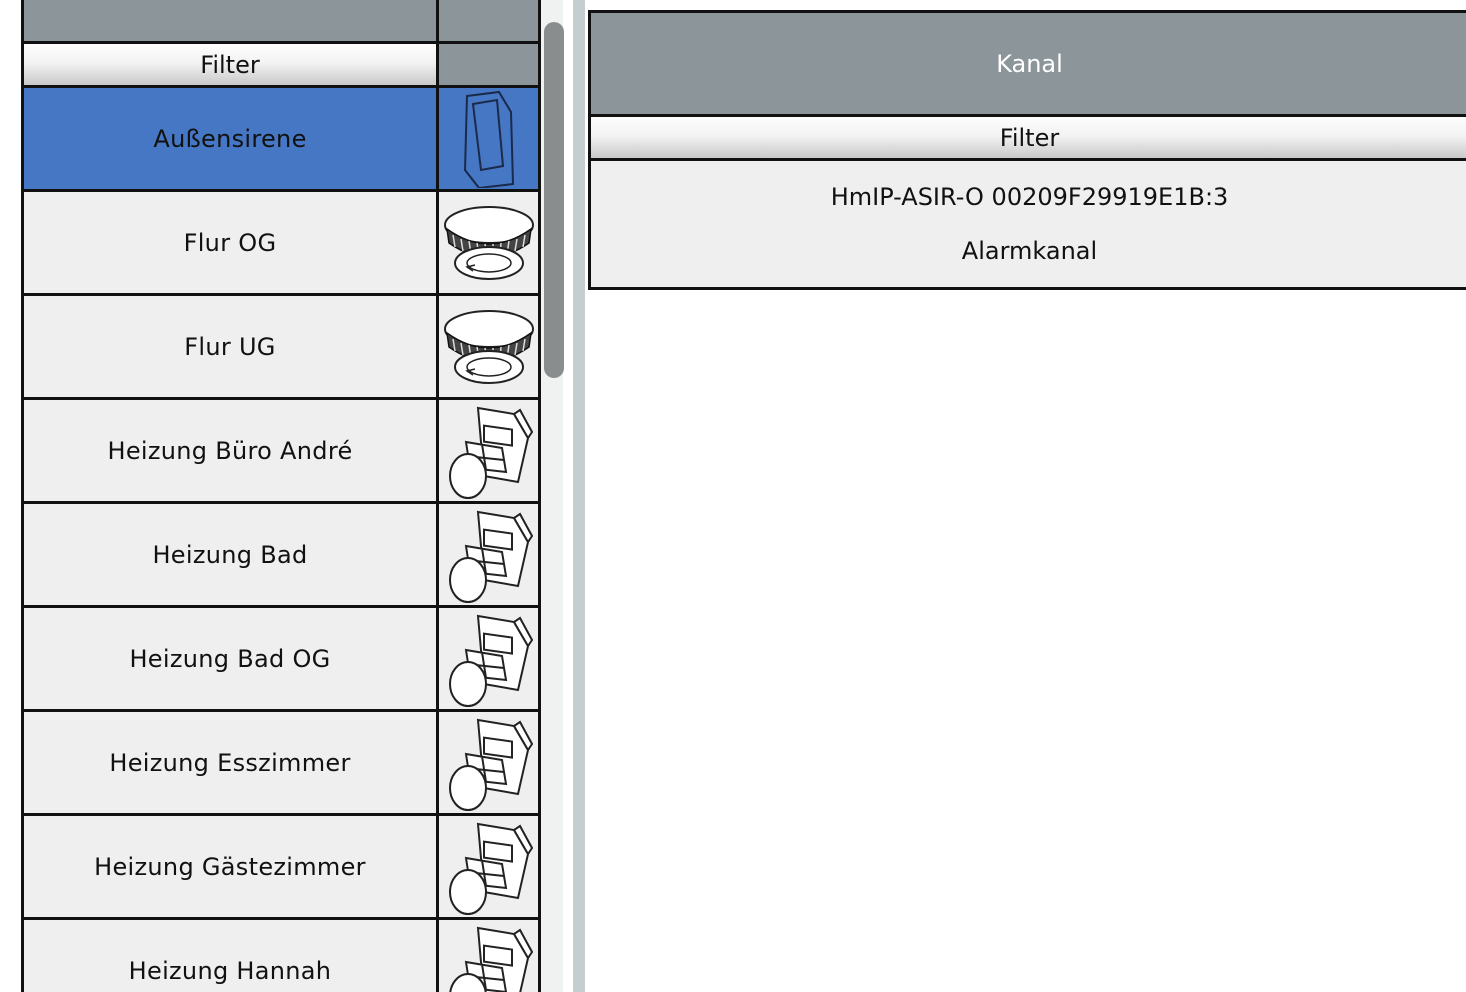 Image resolution: width=1466 pixels, height=992 pixels. What do you see at coordinates (1028, 224) in the screenshot?
I see `channel-row: HmIP-ASIR-O 00209F29919E1B:3 Alarmkanal` at bounding box center [1028, 224].